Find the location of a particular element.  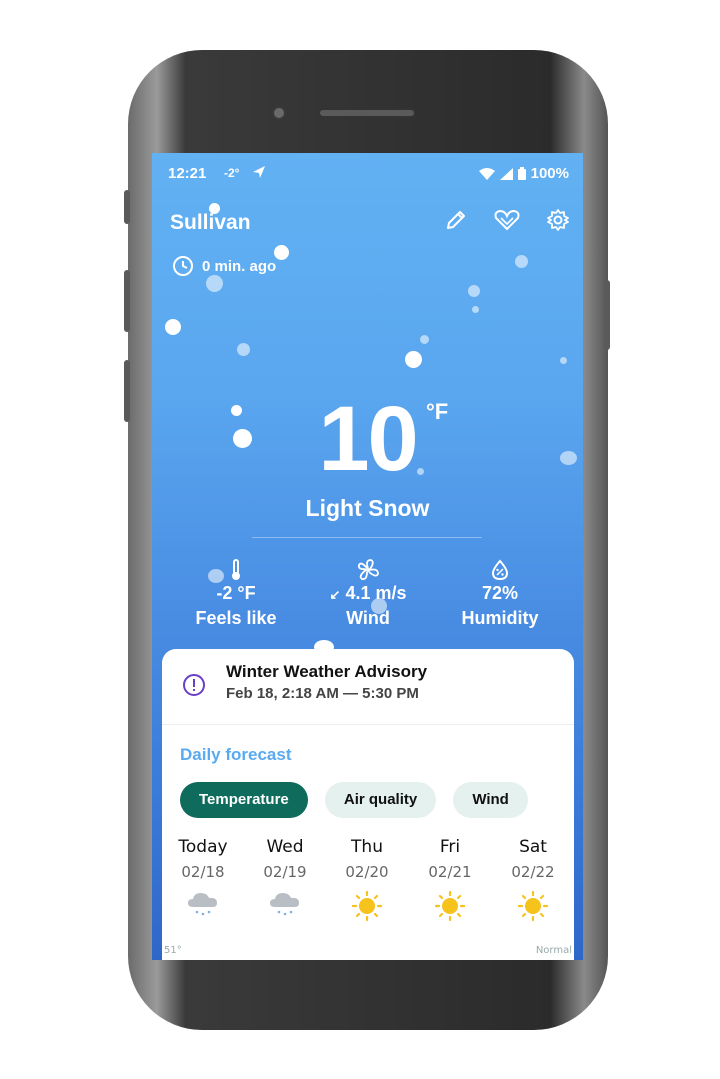

chart-normal-label: Normal is located at coordinates (553, 950).